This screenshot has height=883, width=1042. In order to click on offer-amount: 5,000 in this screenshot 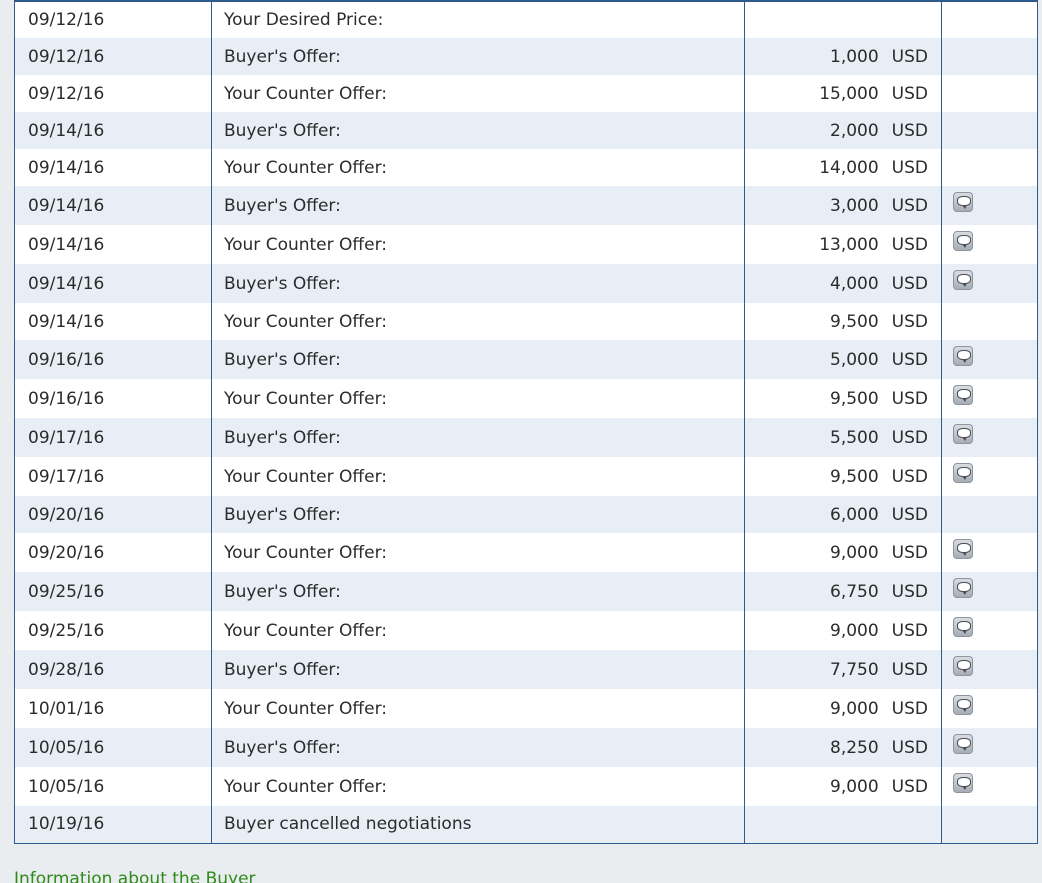, I will do `click(854, 359)`.